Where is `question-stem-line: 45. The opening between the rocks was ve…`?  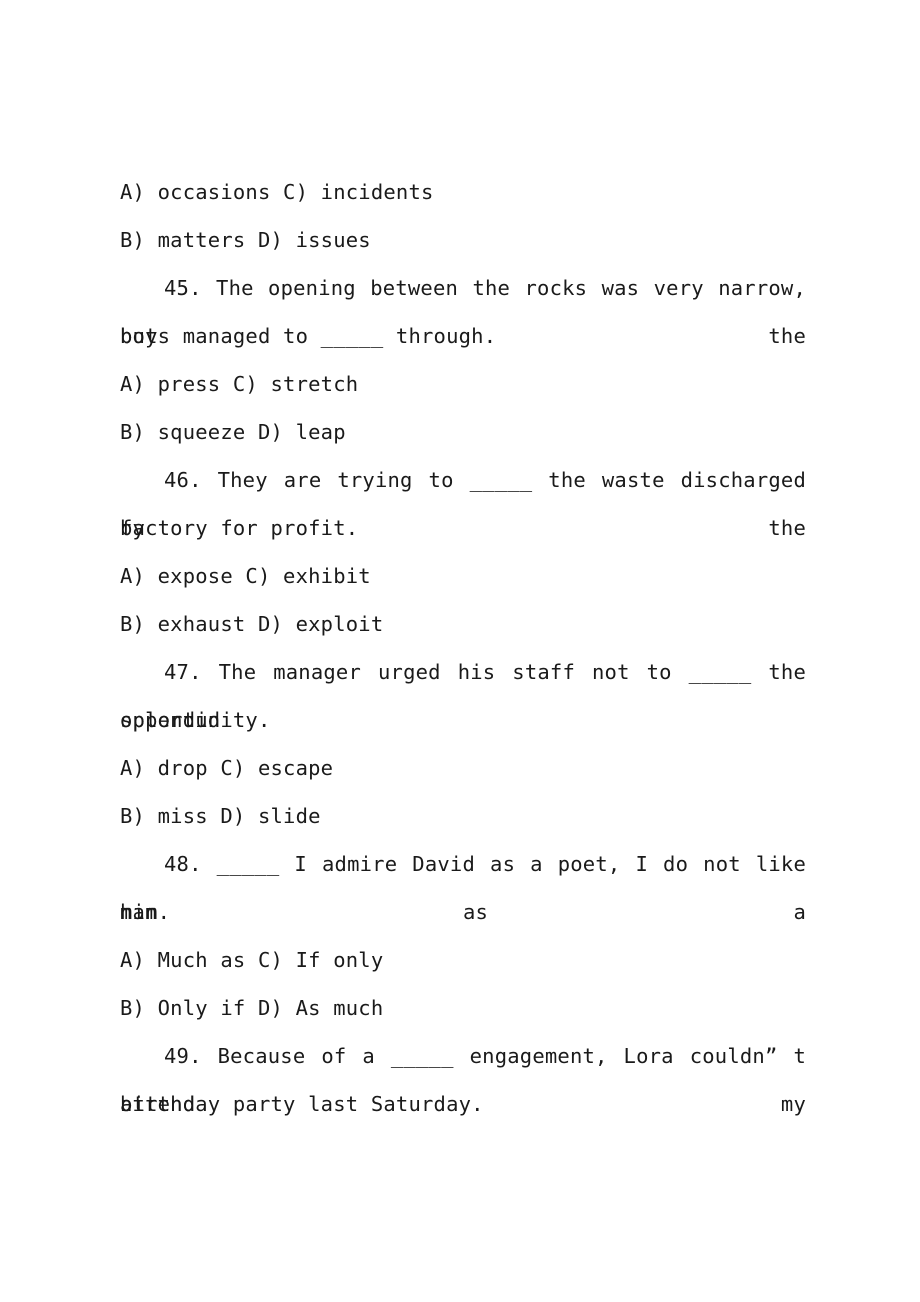
question-stem-line: 45. The opening between the rocks was ve… is located at coordinates (463, 312).